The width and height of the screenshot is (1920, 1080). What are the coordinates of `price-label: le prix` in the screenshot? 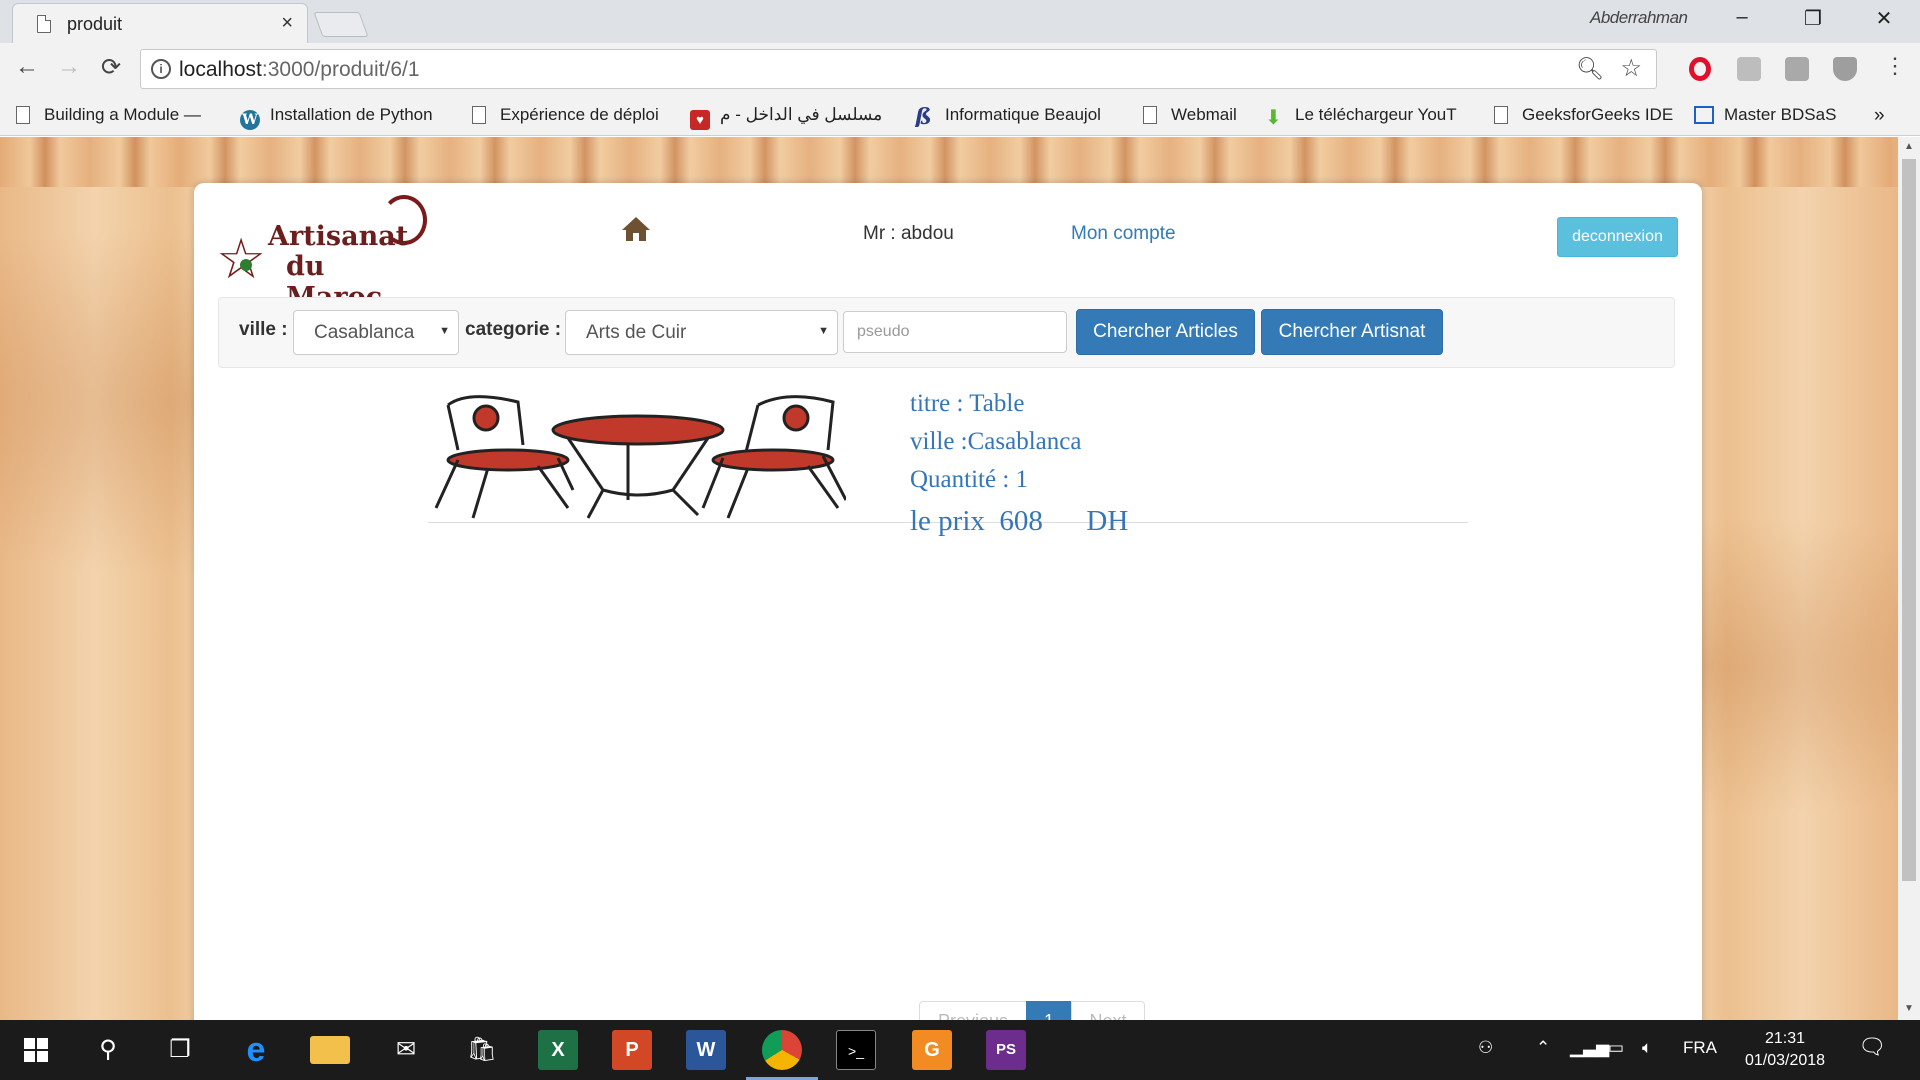 It's located at (947, 521).